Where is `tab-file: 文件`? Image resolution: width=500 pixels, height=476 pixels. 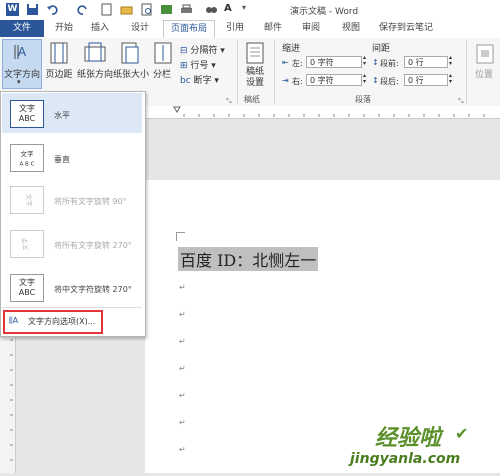 tab-file: 文件 is located at coordinates (22, 28).